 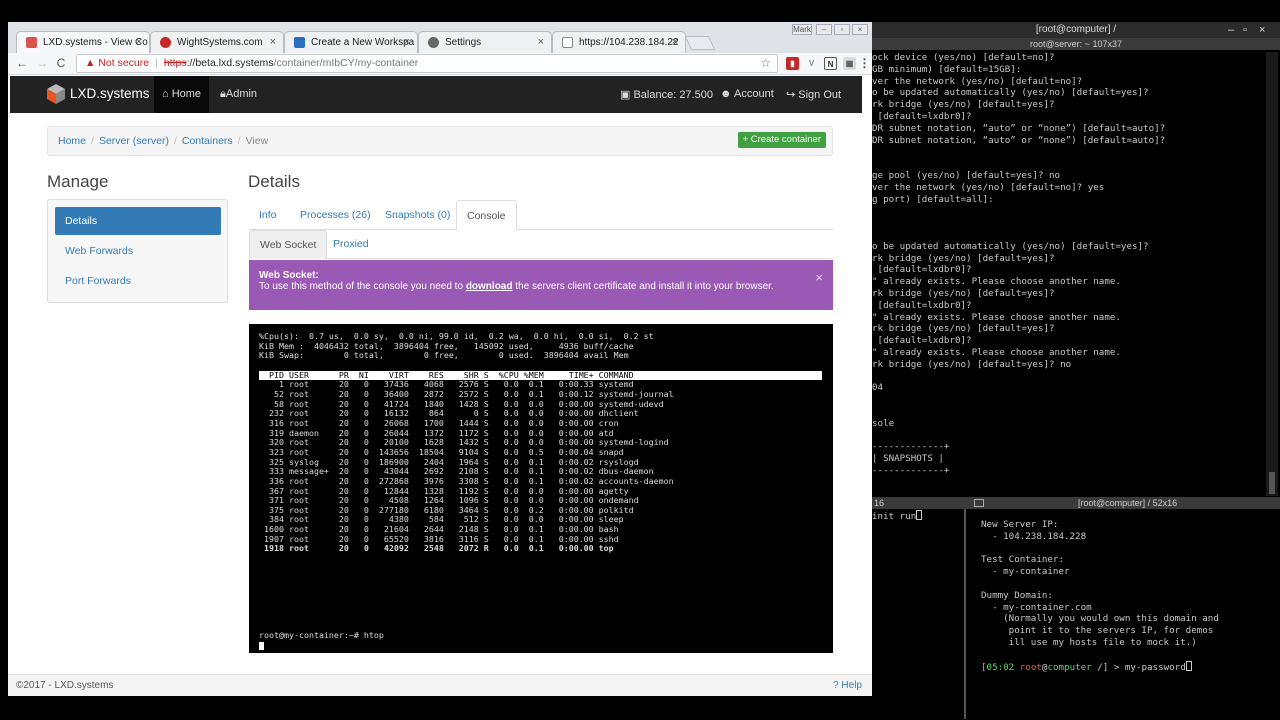 I want to click on breadcrumb-home: Home, so click(x=72, y=141).